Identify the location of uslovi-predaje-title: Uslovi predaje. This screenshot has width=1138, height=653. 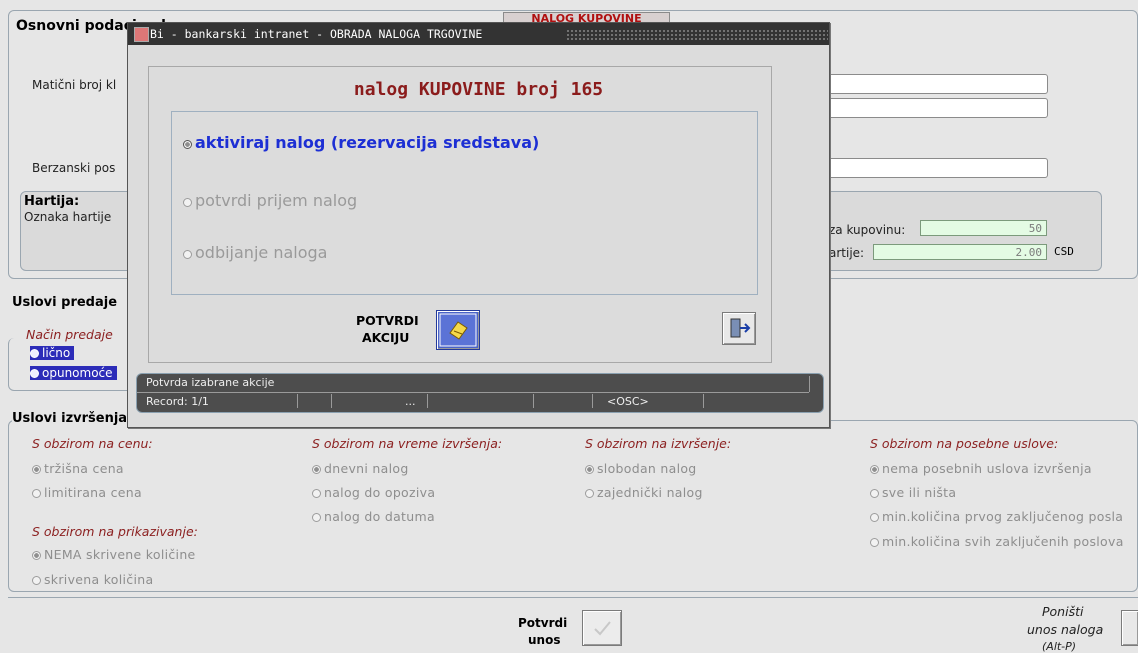
(65, 302).